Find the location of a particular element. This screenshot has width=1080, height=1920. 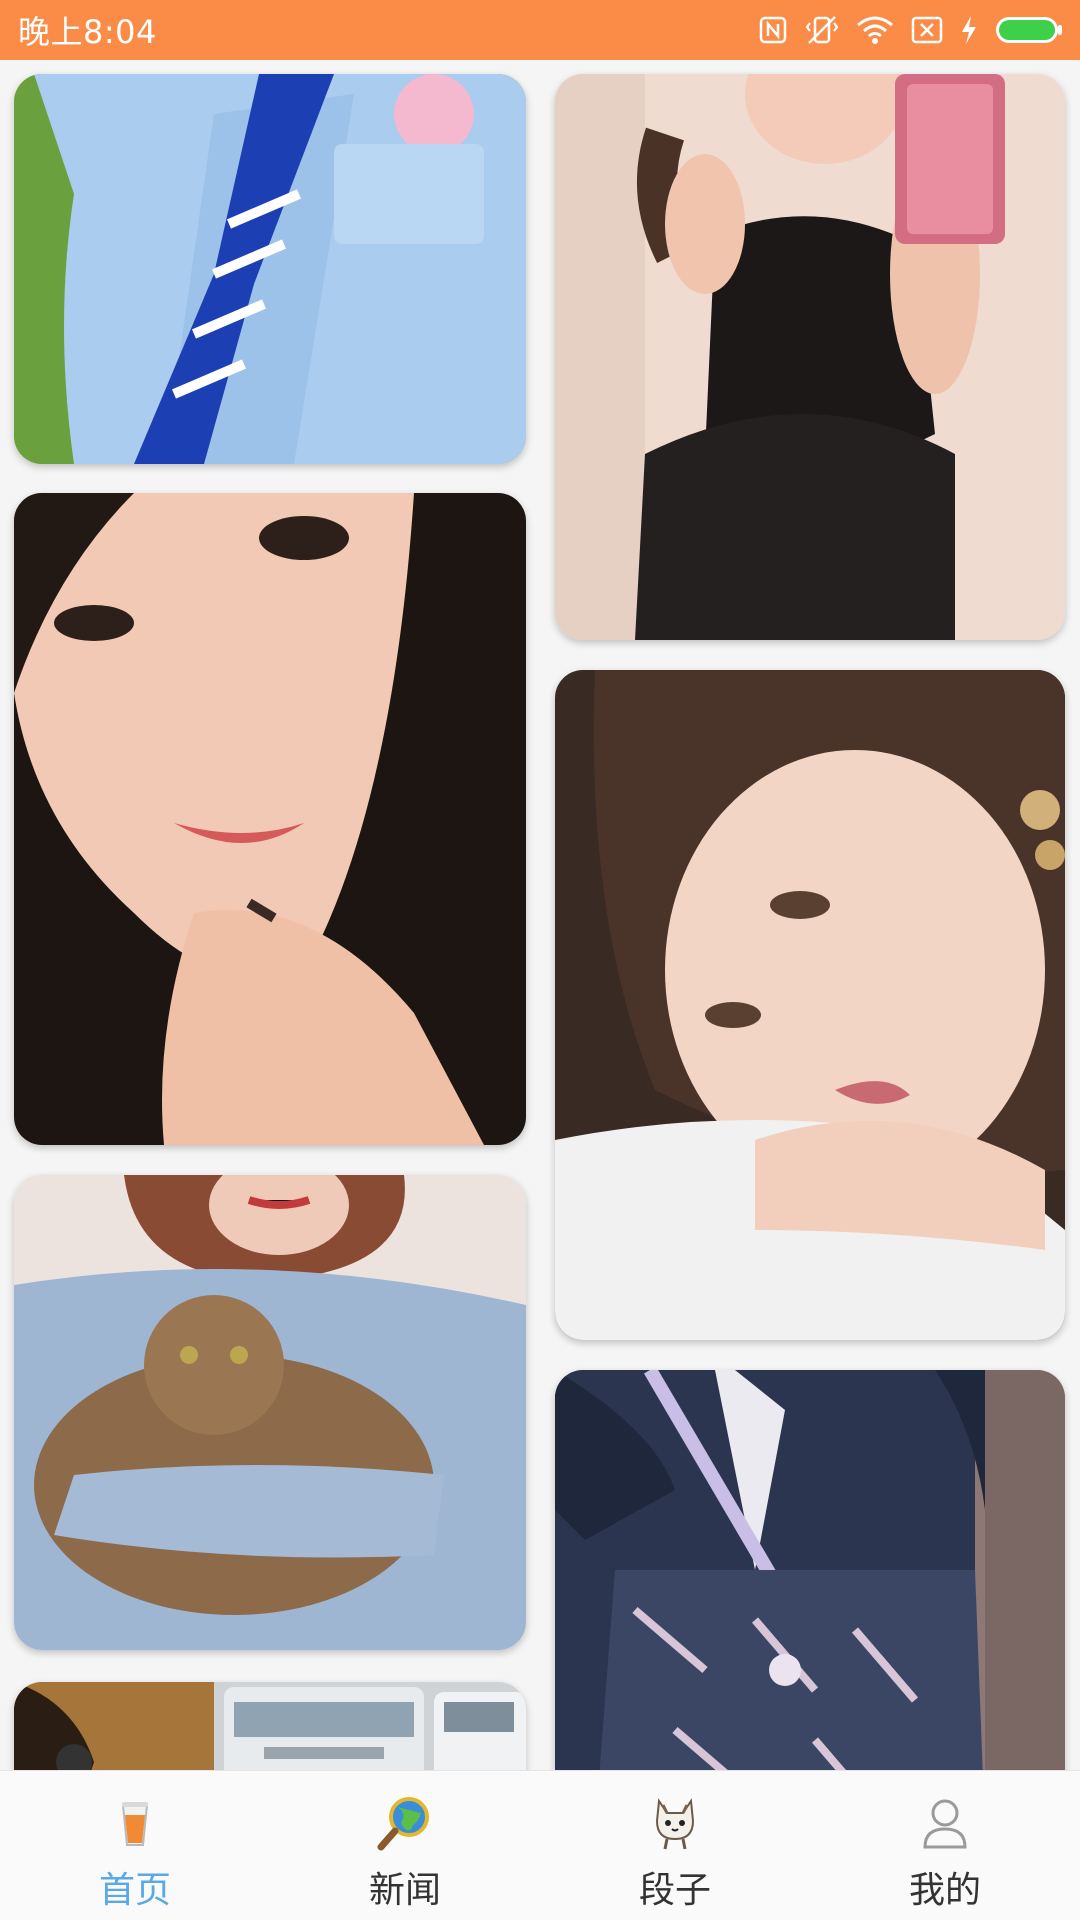

status-icons is located at coordinates (911, 30).